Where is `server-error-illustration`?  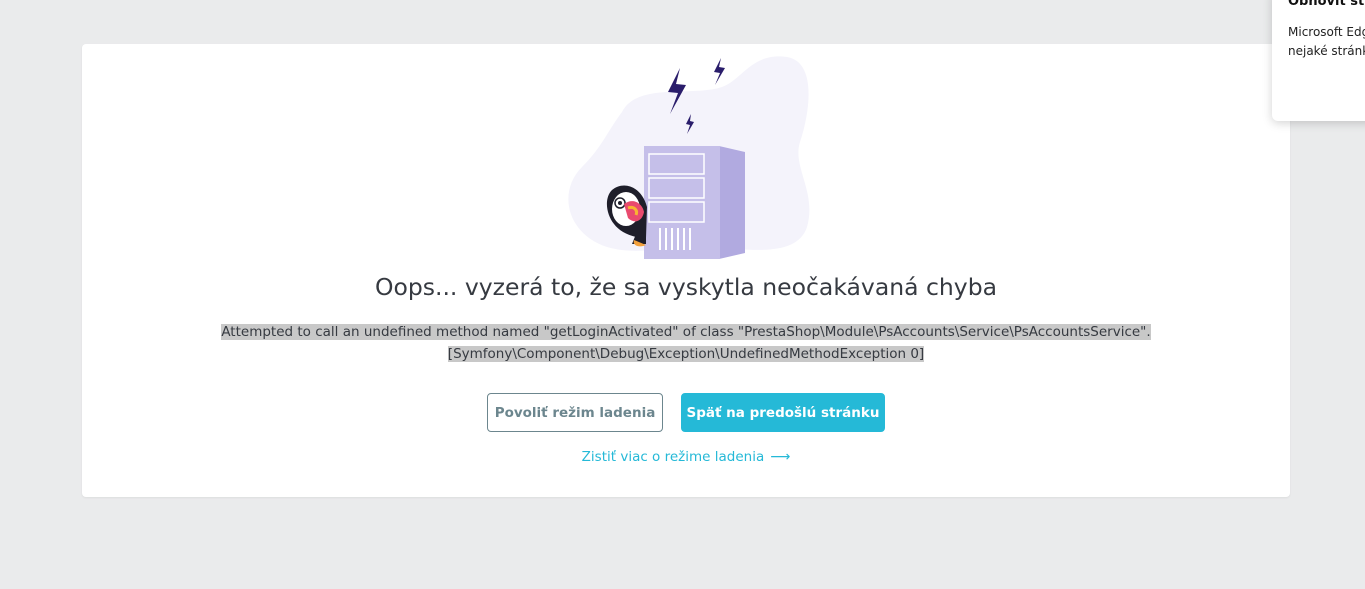 server-error-illustration is located at coordinates (689, 157).